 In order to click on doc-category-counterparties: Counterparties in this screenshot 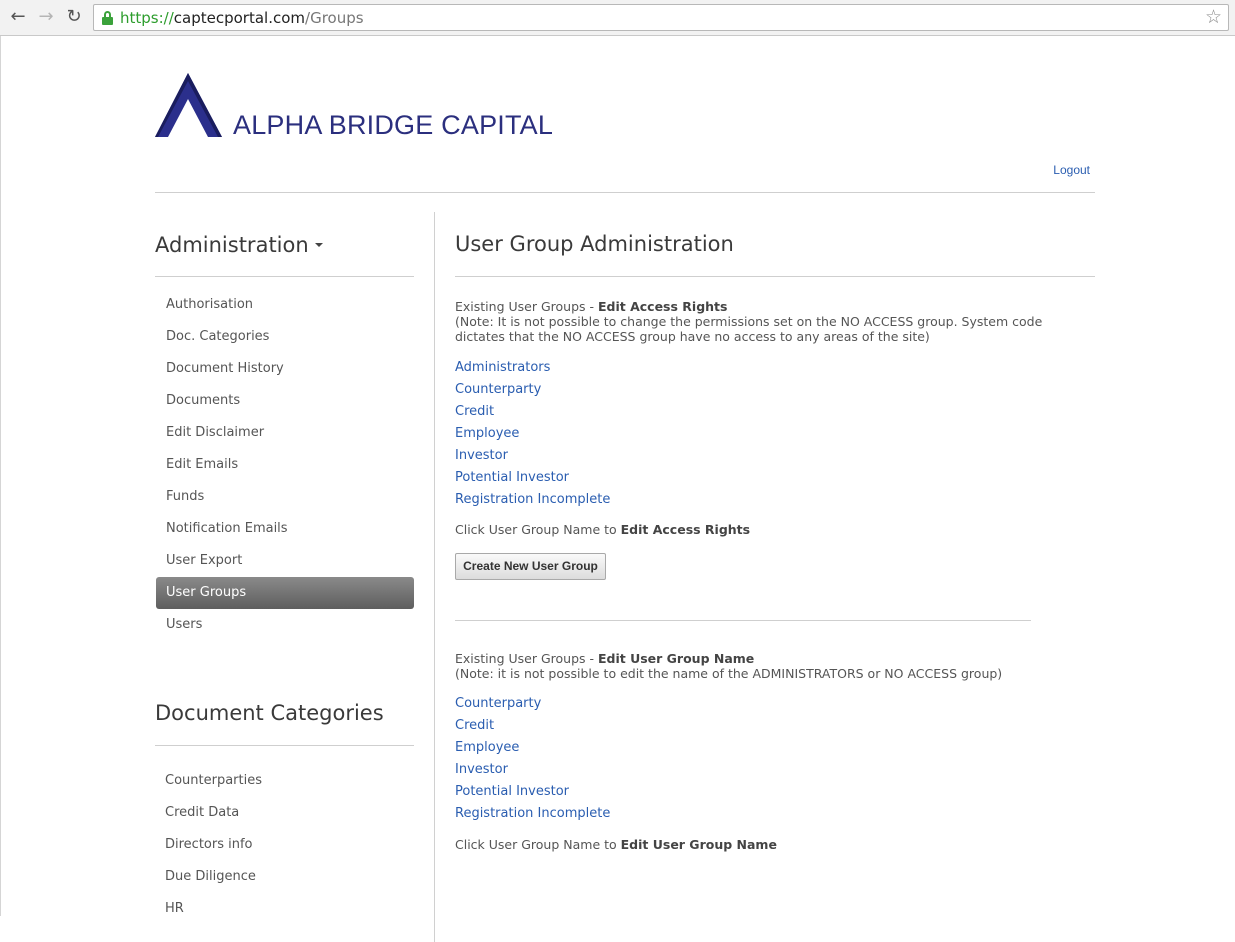, I will do `click(284, 781)`.